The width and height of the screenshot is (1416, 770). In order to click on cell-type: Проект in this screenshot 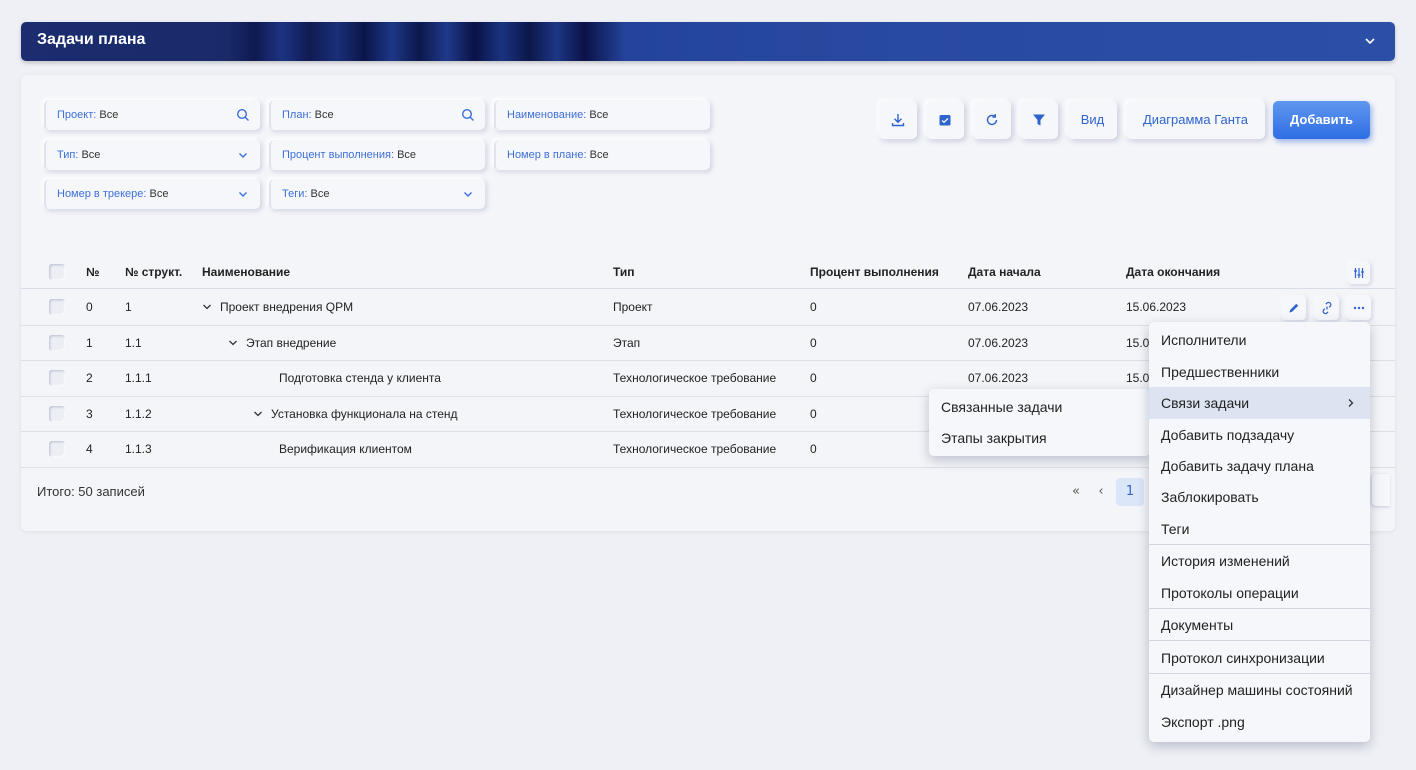, I will do `click(633, 307)`.